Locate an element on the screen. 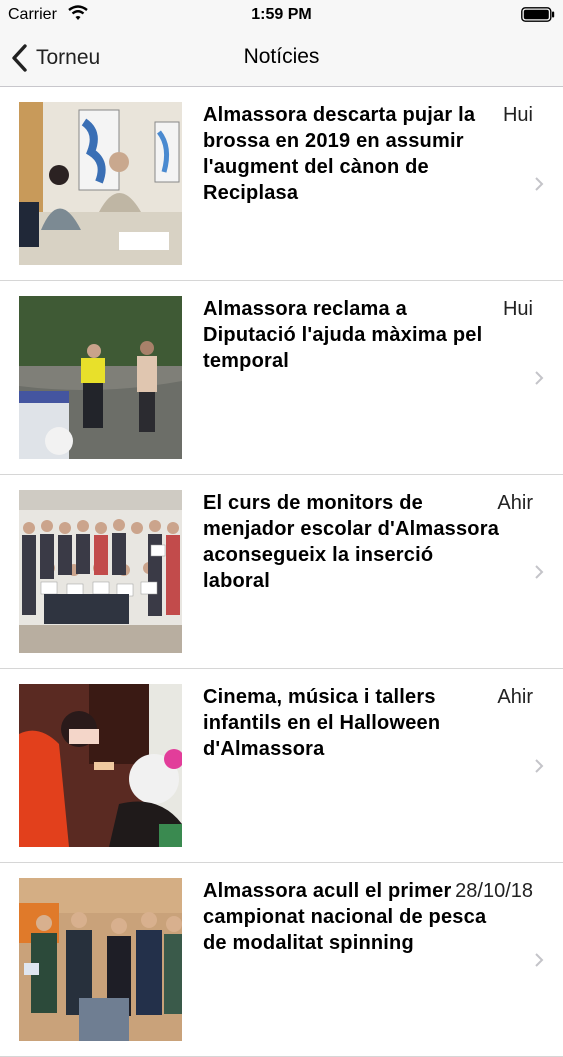 The image size is (563, 1057). page-title: Notícies is located at coordinates (281, 56).